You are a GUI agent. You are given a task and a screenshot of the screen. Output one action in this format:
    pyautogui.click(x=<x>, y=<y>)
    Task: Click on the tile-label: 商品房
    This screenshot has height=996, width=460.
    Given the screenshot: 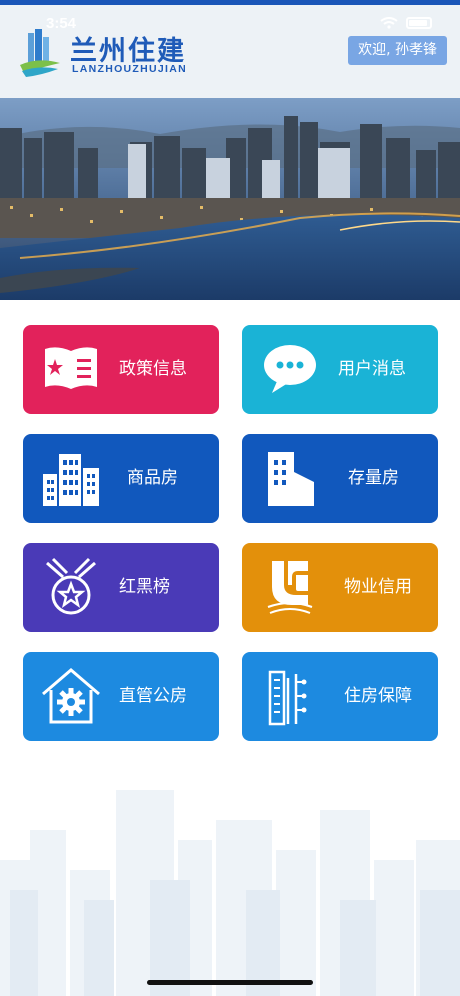 What is the action you would take?
    pyautogui.click(x=152, y=478)
    